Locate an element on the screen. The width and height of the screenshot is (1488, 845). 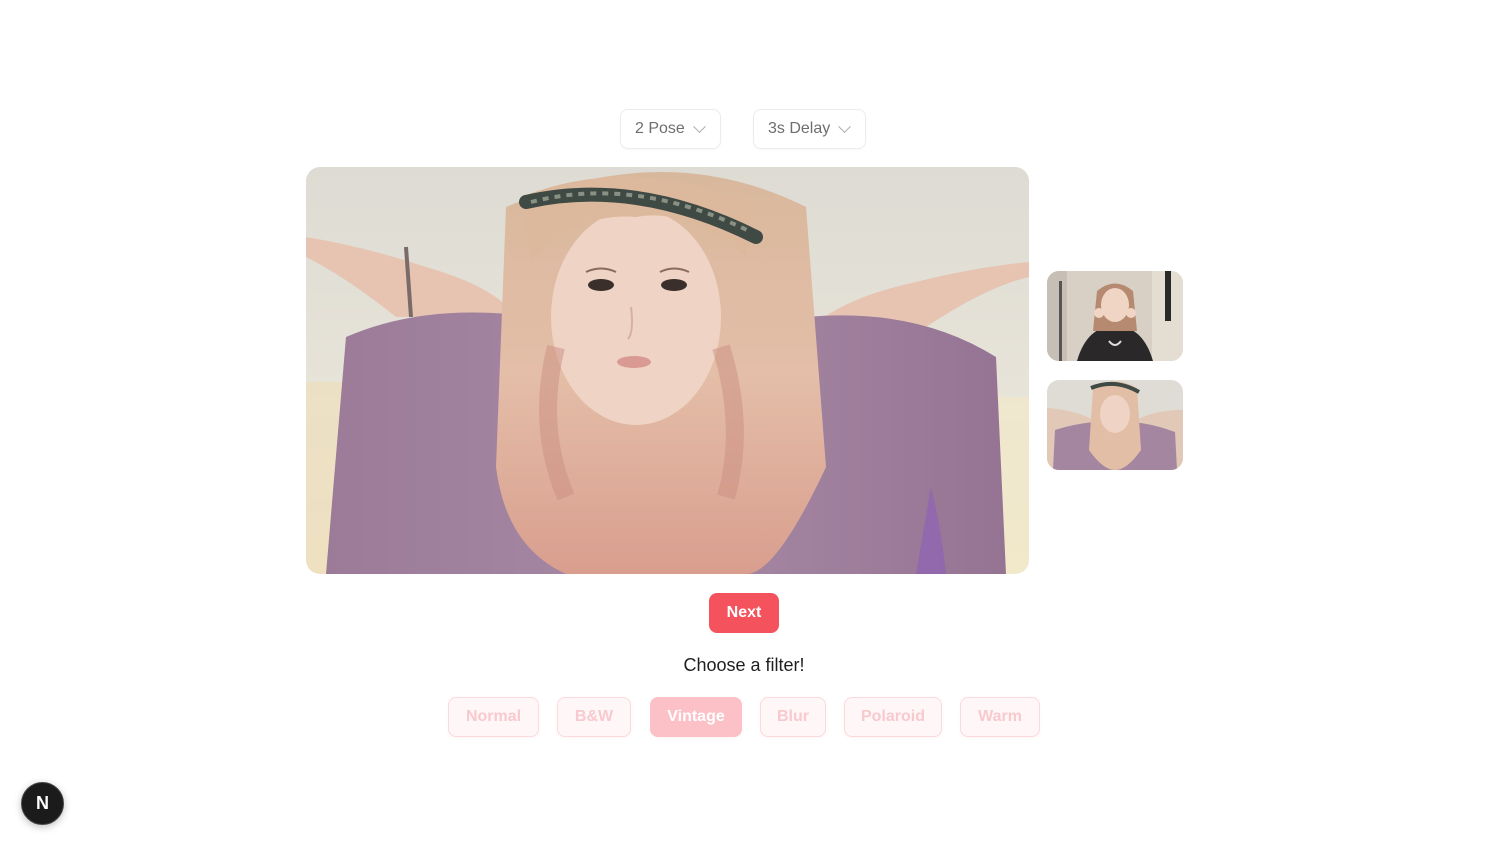
pose-count-select: 2 Pose is located at coordinates (670, 129).